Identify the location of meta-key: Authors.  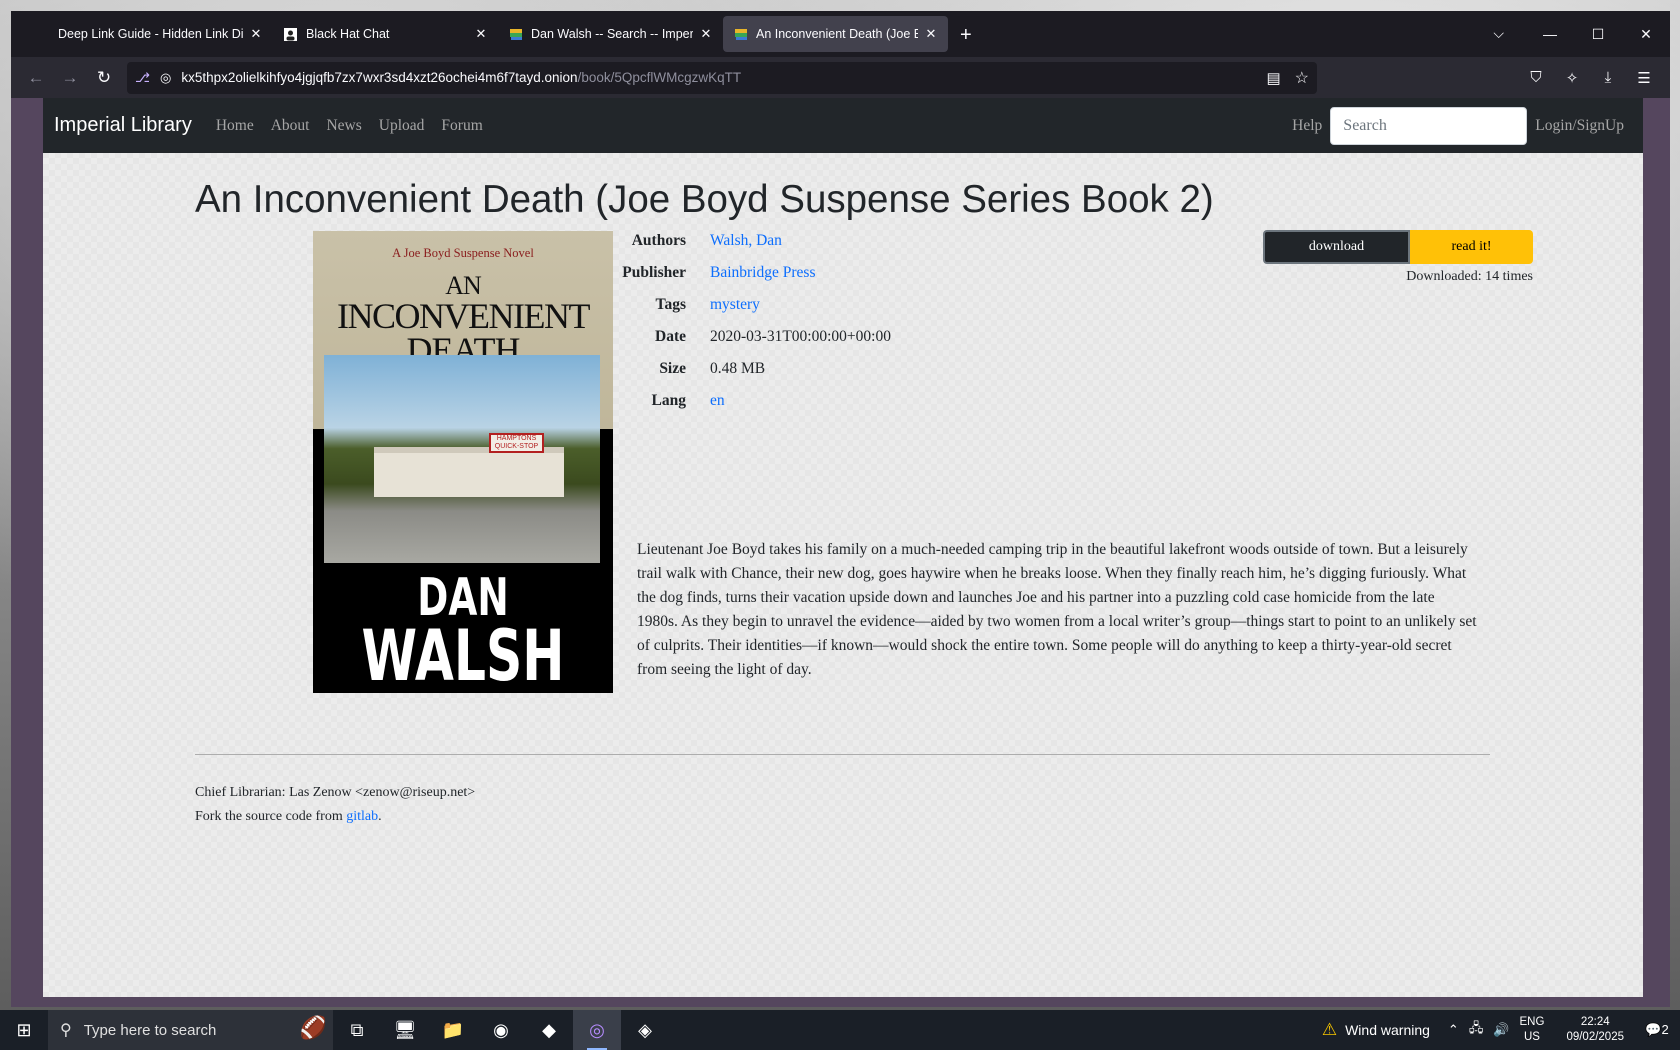
(658, 240).